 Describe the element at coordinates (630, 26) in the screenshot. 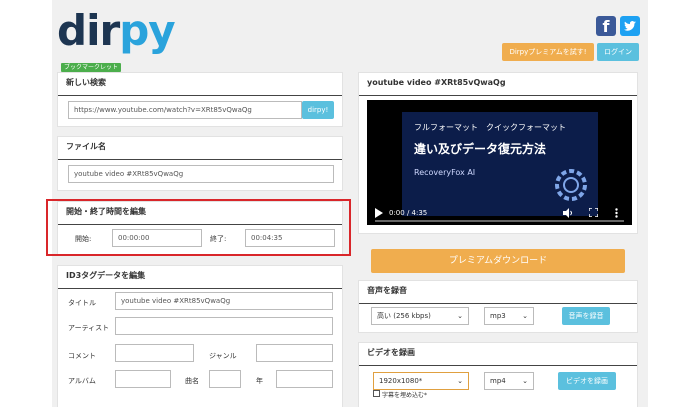

I see `twitter-icon` at that location.